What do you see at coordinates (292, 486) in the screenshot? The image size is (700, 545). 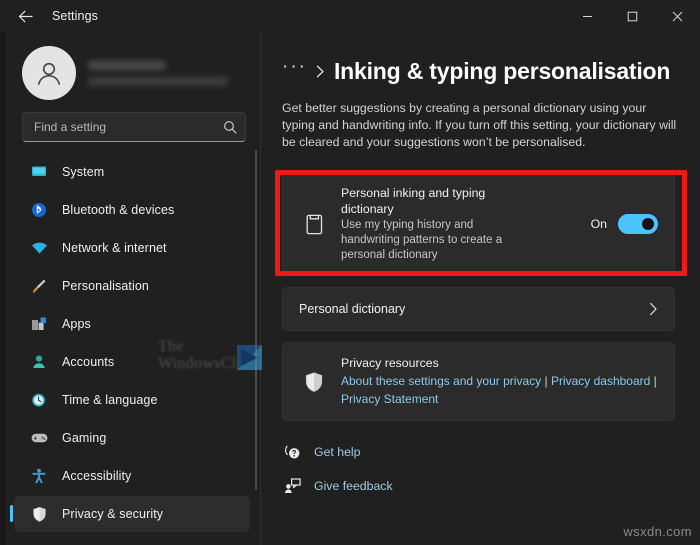 I see `feedback-icon` at bounding box center [292, 486].